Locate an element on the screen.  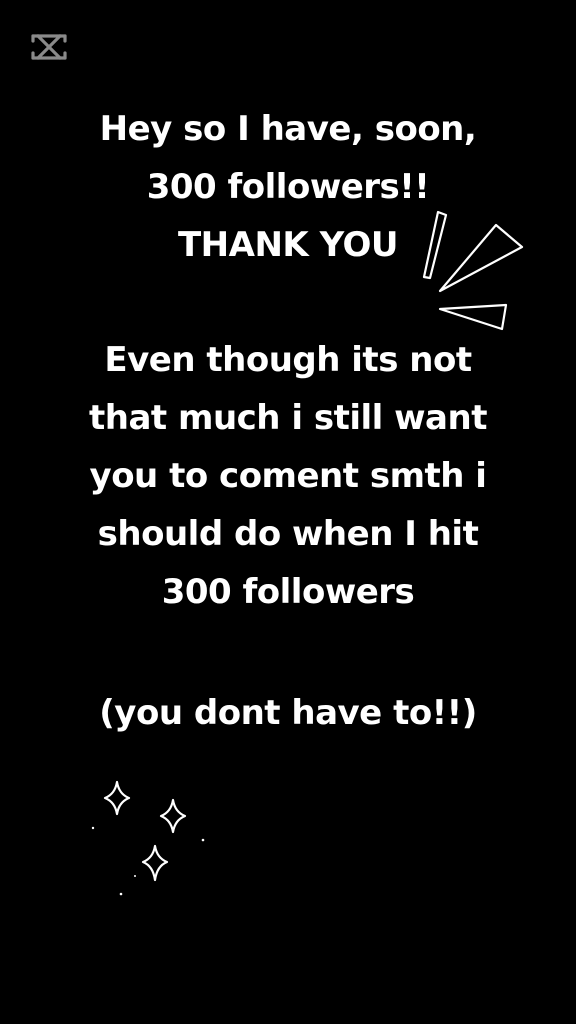
message-line: 300 followers is located at coordinates (288, 592).